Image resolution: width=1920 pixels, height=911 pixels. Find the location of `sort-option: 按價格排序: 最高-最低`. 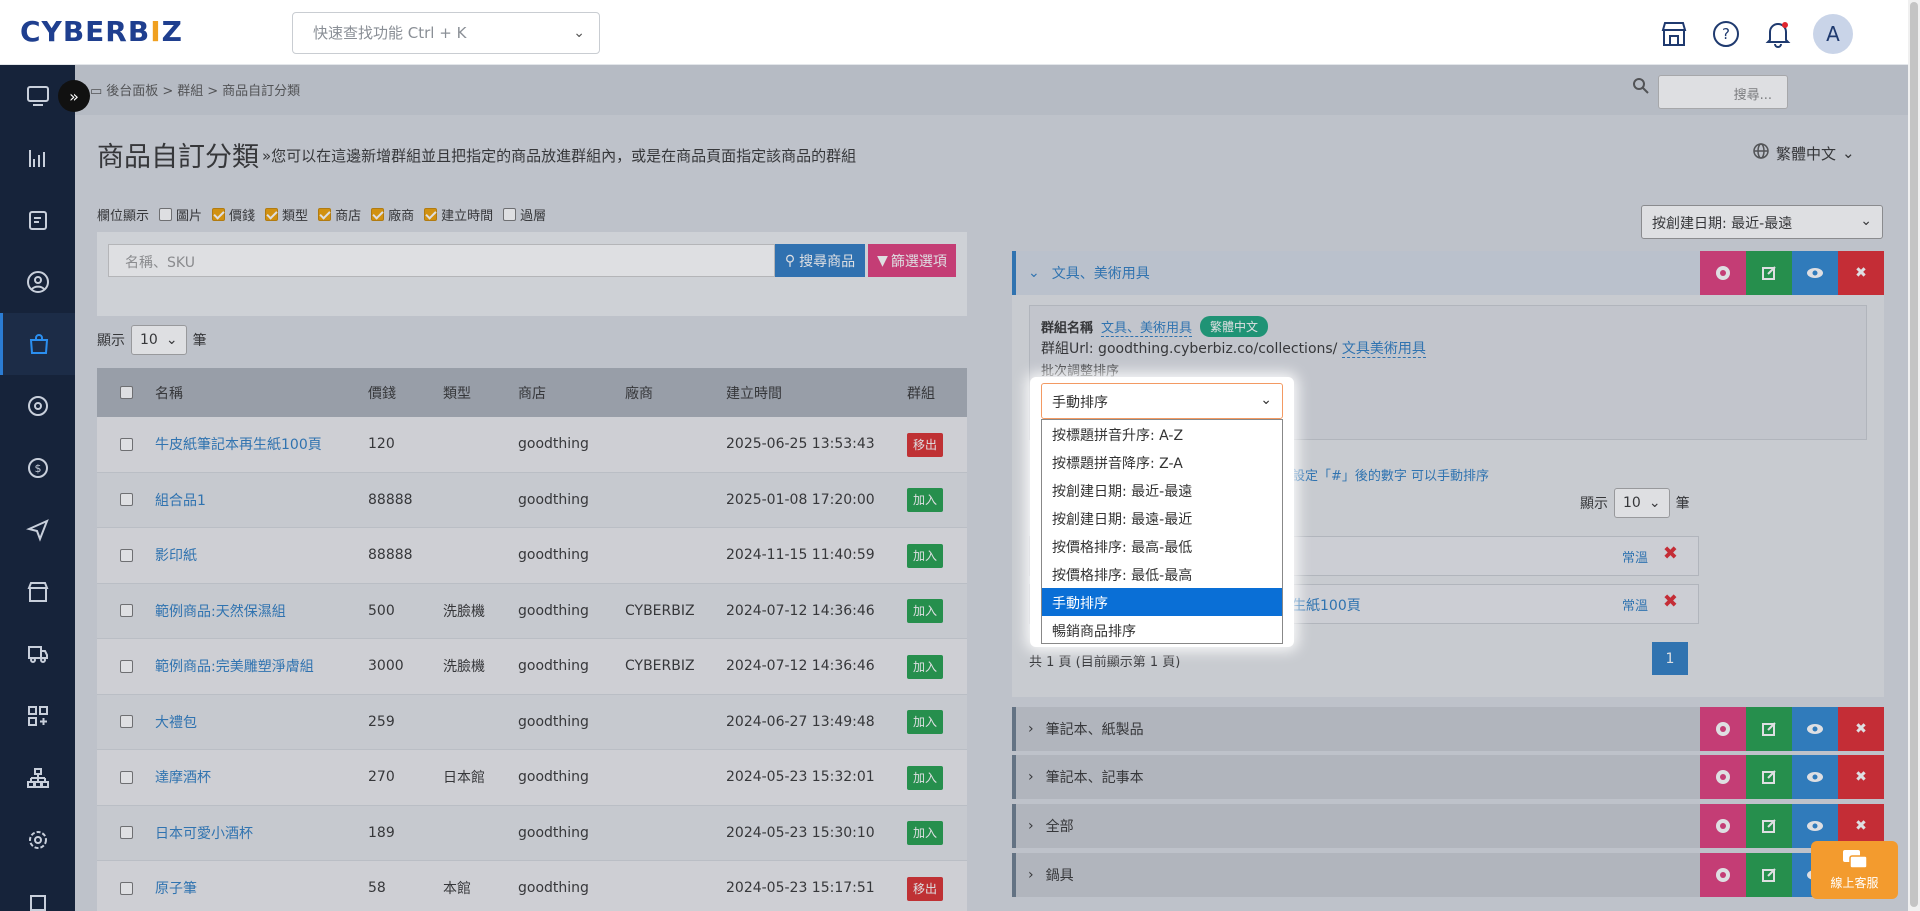

sort-option: 按價格排序: 最高-最低 is located at coordinates (1162, 546).